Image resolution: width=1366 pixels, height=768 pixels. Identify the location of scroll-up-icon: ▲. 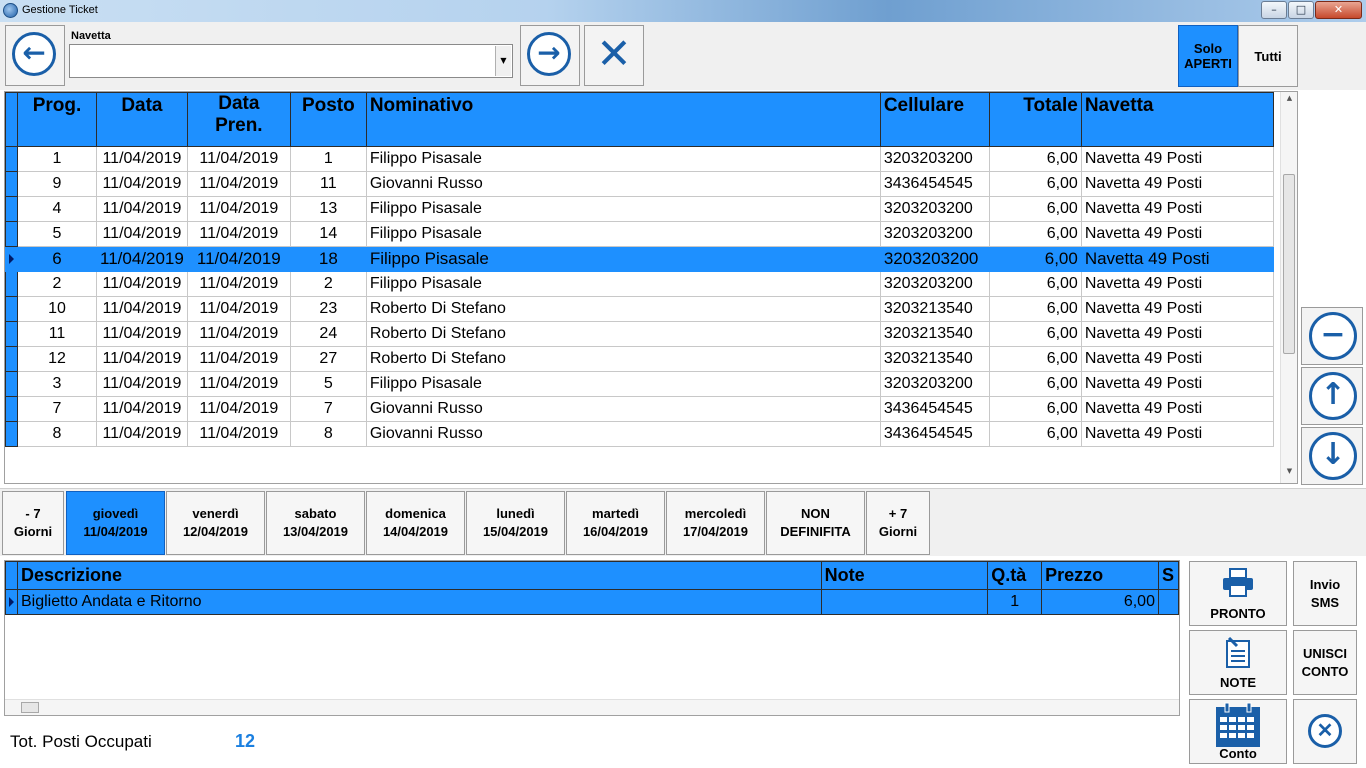
(1289, 101).